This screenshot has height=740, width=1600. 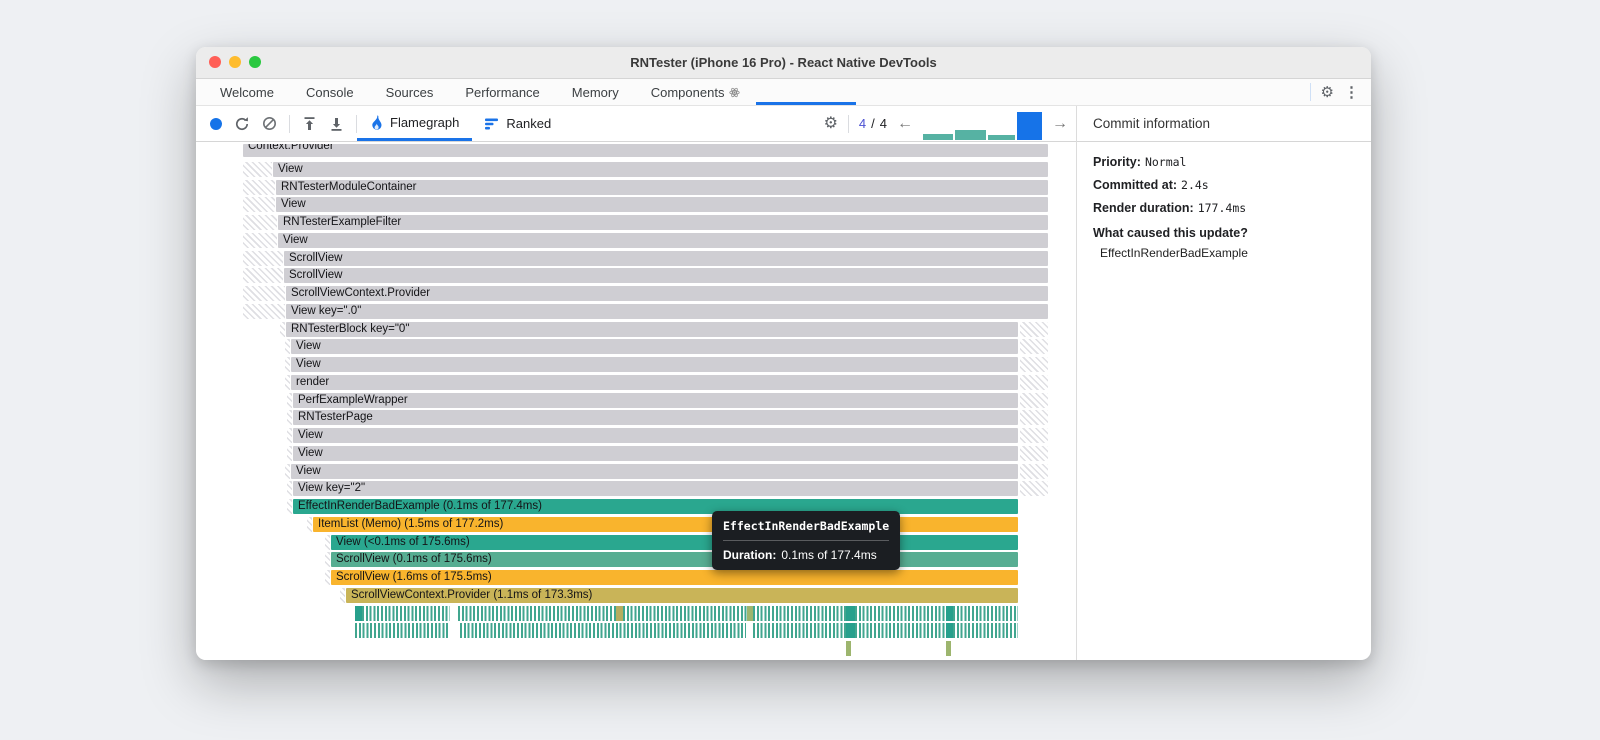 I want to click on commit-info-field: Render duration: 177.4ms, so click(x=1224, y=208).